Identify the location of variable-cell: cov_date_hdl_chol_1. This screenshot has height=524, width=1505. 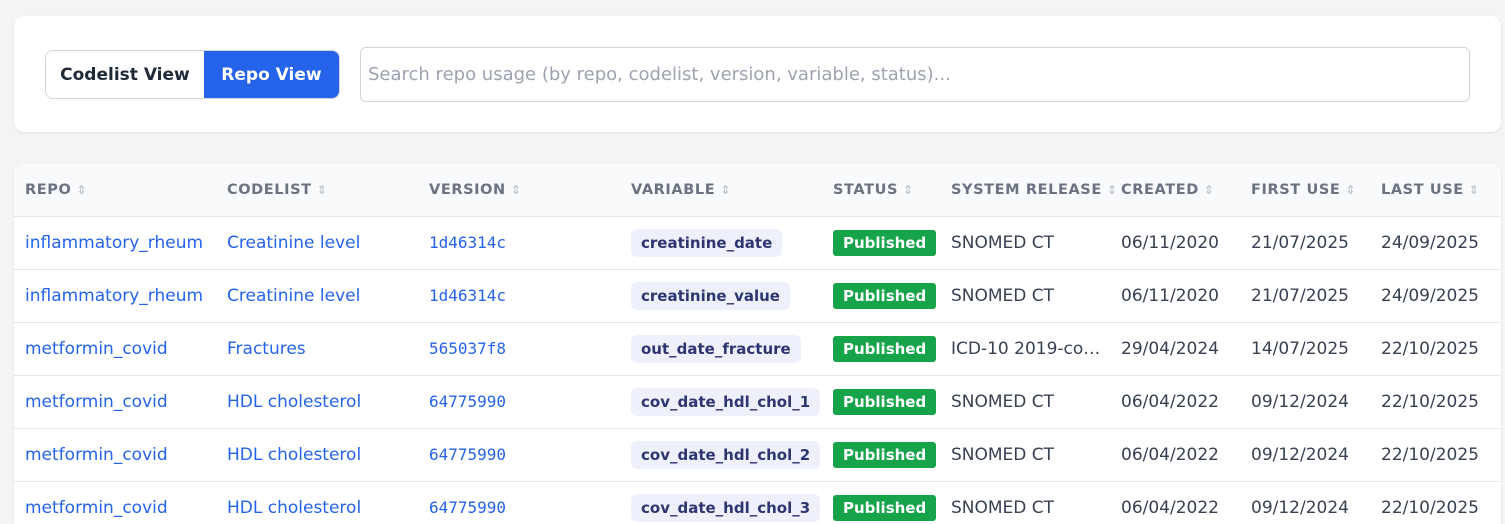
(721, 401).